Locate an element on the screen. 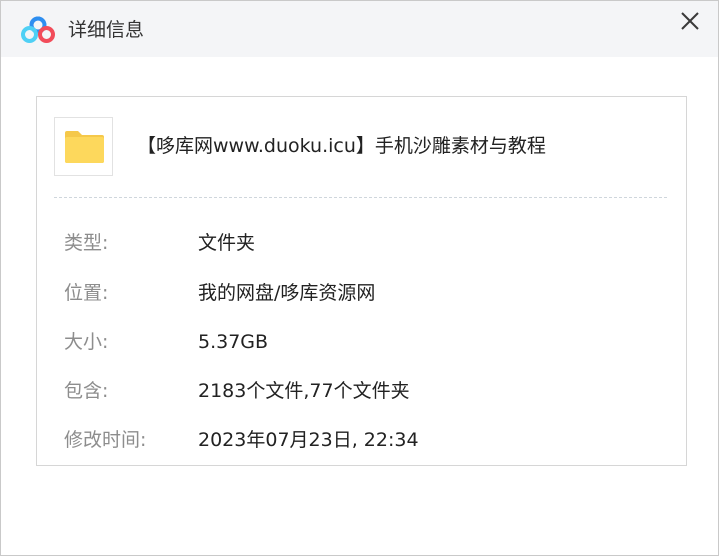 The width and height of the screenshot is (721, 560). type-value: 文件夹 is located at coordinates (227, 243).